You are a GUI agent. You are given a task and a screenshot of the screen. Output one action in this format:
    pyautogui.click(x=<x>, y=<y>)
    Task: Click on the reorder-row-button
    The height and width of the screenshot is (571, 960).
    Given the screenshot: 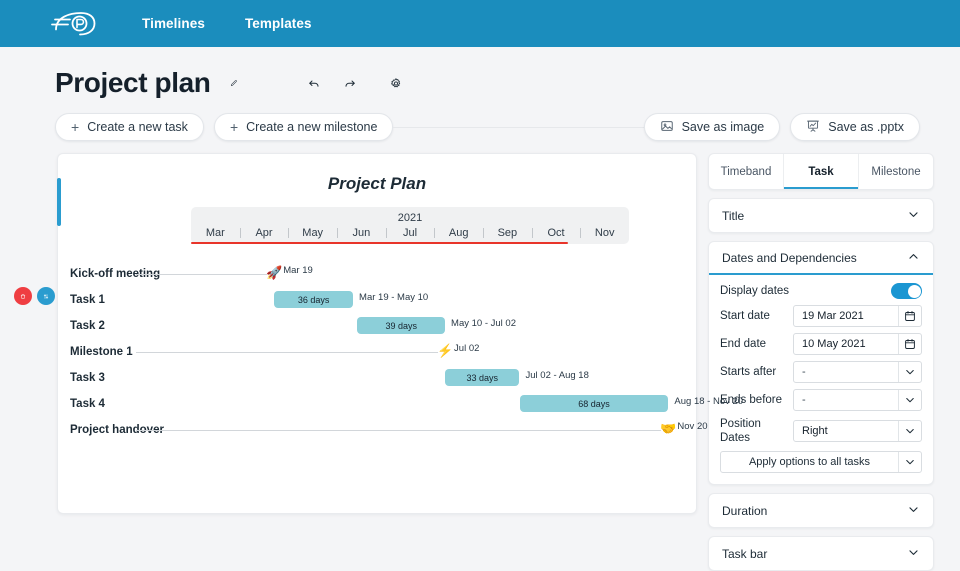 What is the action you would take?
    pyautogui.click(x=46, y=296)
    